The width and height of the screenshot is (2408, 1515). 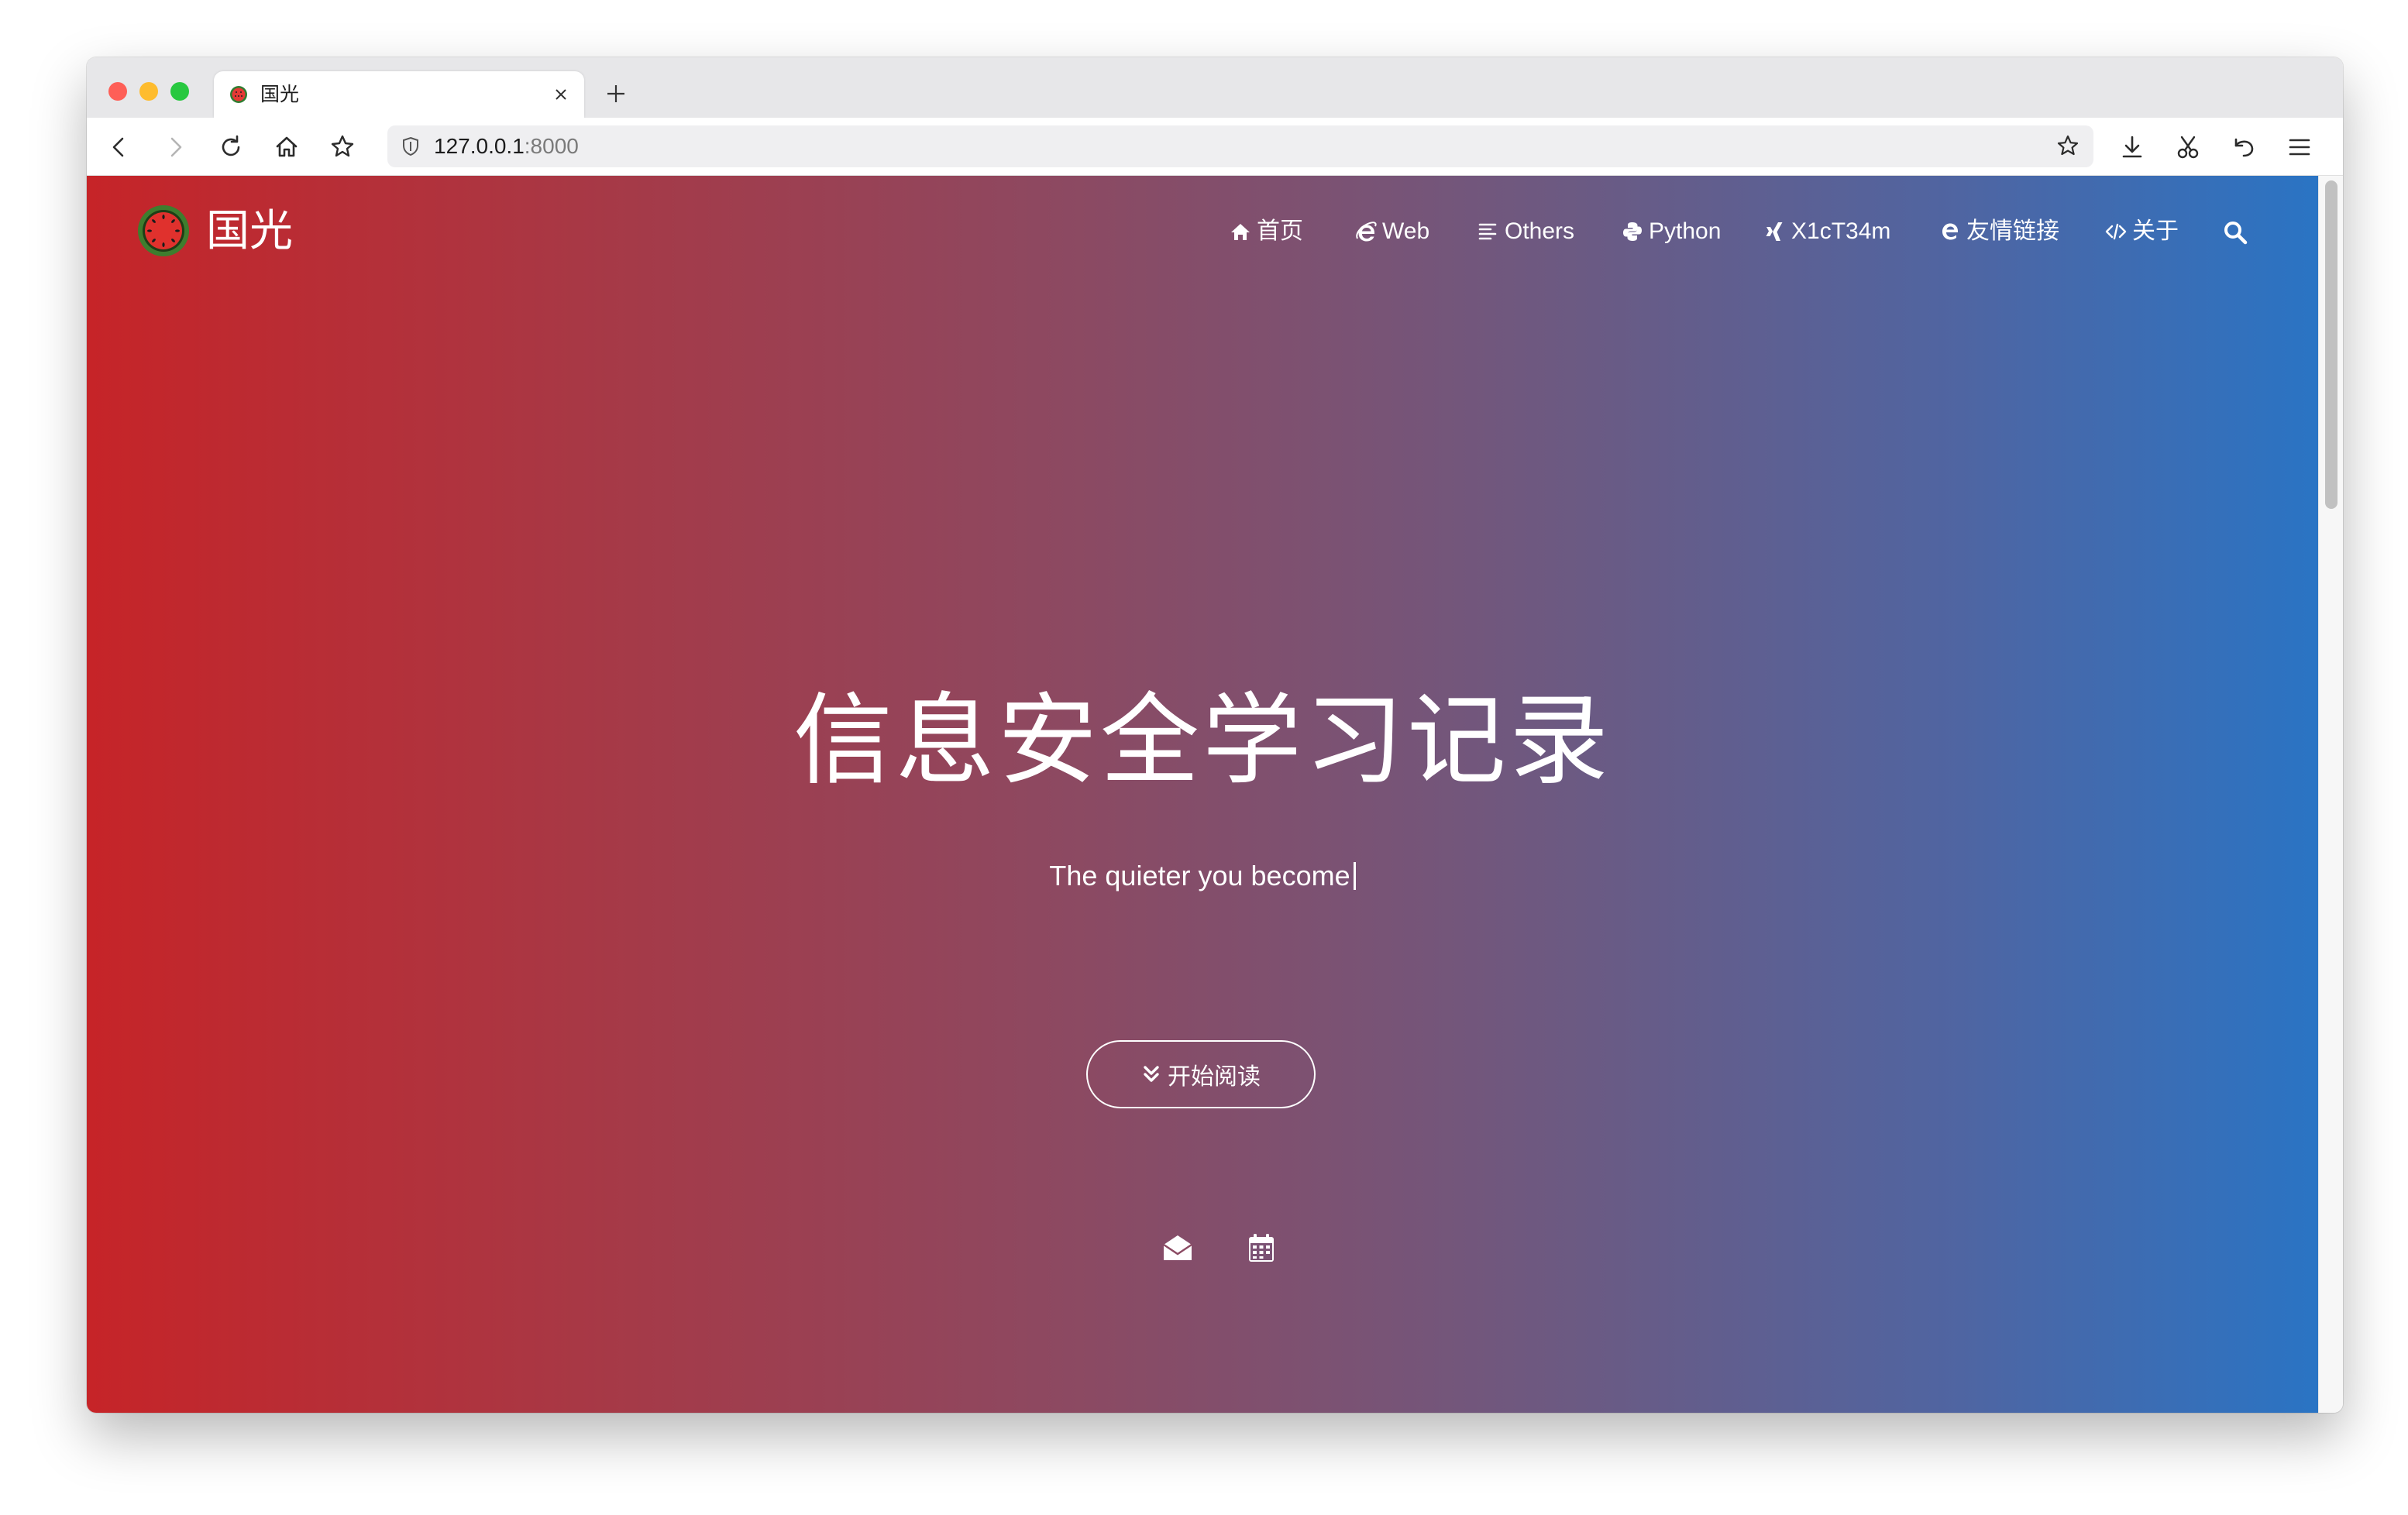 What do you see at coordinates (1774, 231) in the screenshot?
I see `xing-icon` at bounding box center [1774, 231].